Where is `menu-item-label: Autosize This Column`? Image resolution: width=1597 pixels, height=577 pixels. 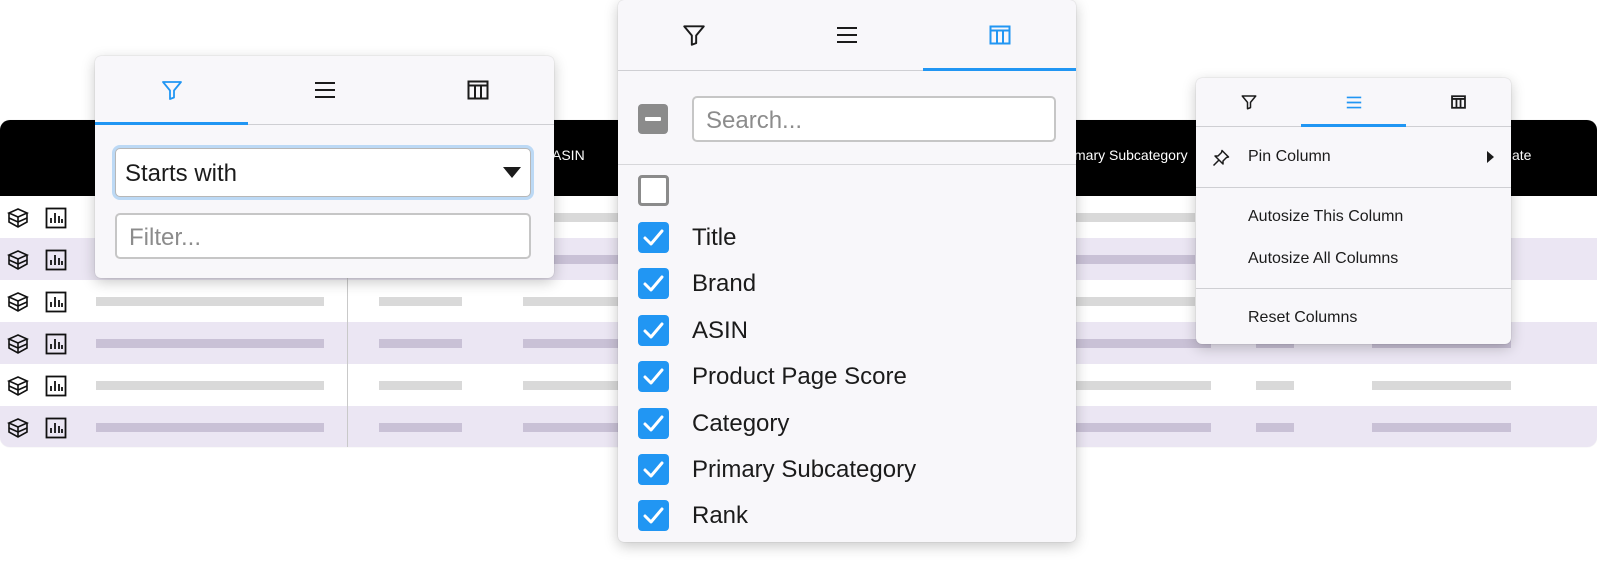
menu-item-label: Autosize This Column is located at coordinates (1326, 216).